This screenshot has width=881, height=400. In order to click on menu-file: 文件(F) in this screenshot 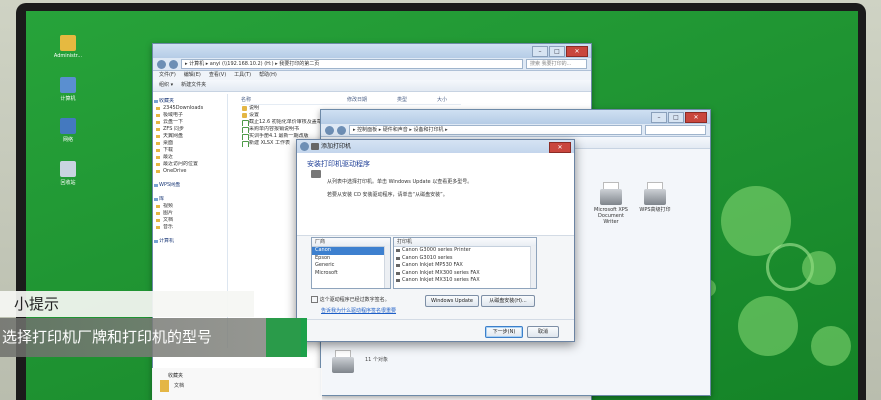, I will do `click(167, 75)`.